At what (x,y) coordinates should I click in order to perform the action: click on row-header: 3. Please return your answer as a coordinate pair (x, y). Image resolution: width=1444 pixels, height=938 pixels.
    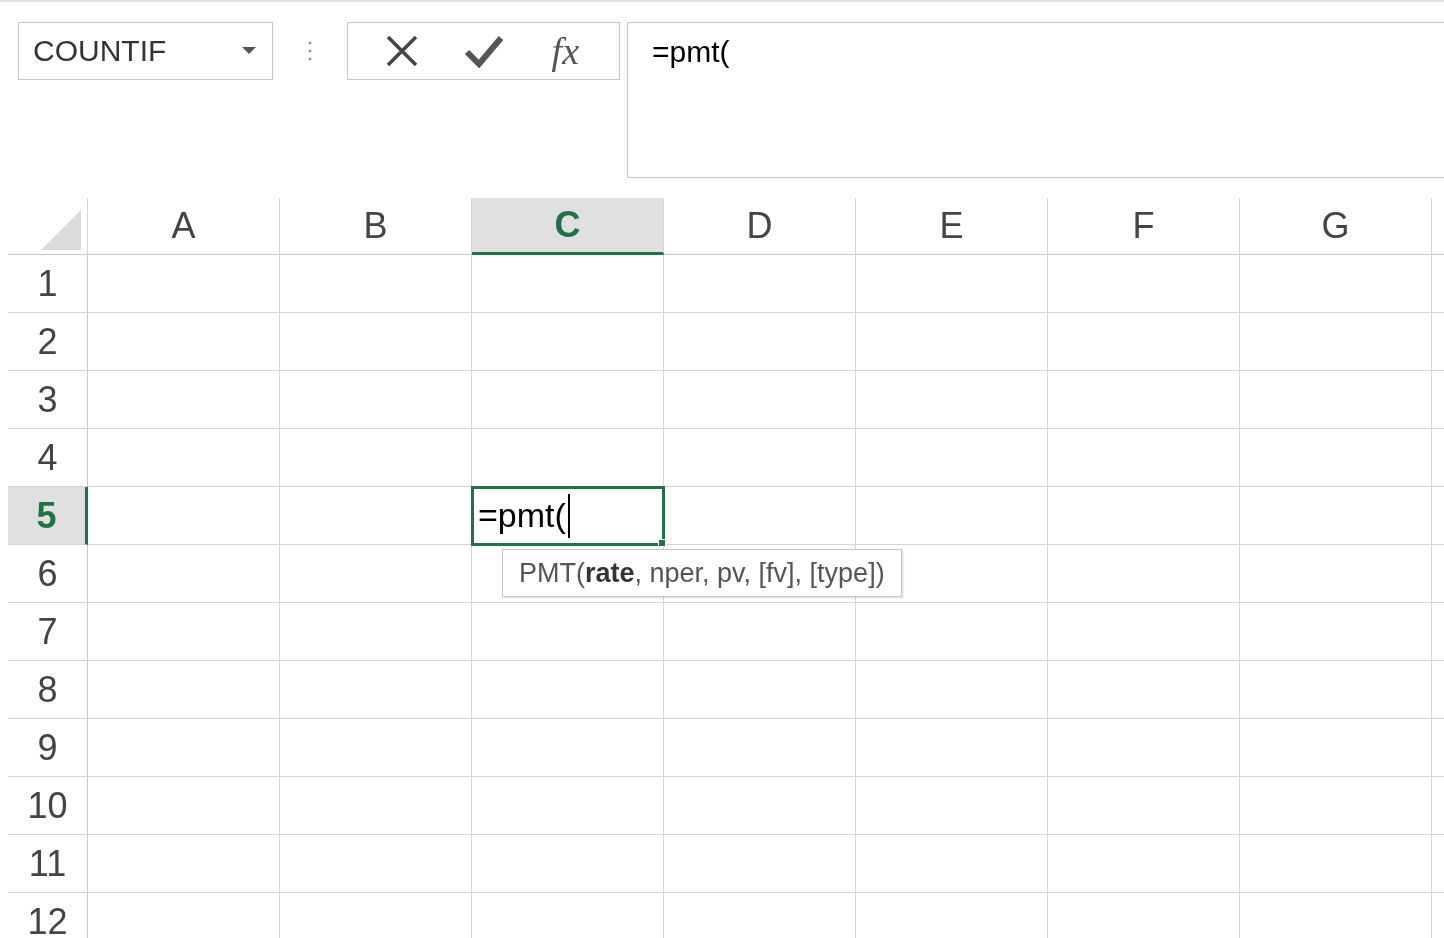
    Looking at the image, I should click on (48, 400).